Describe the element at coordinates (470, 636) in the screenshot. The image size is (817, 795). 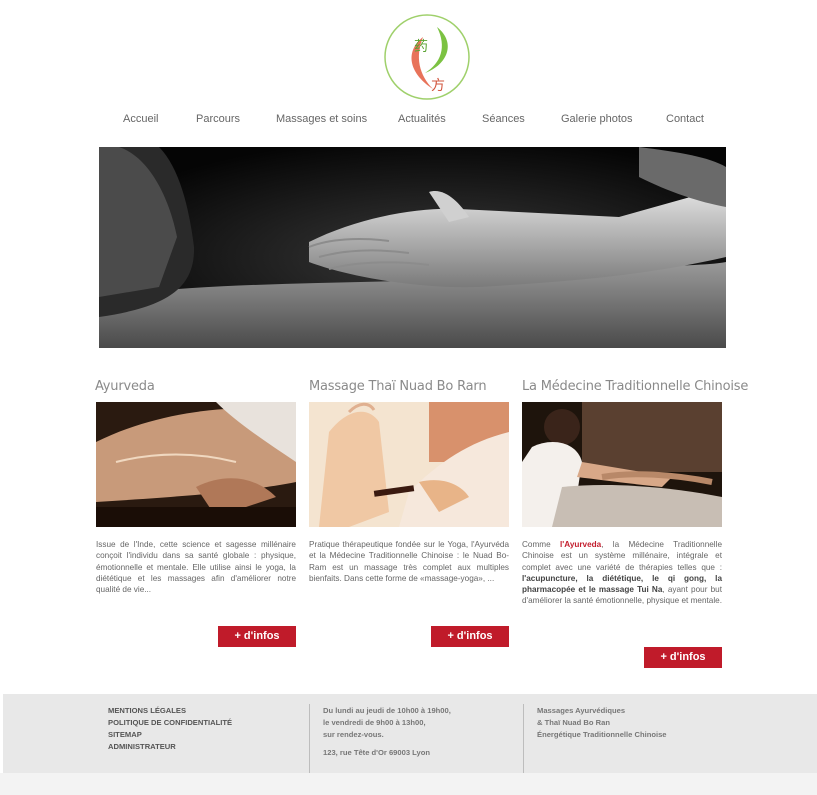
I see `massage-thai-more-info-button: + d'infos` at that location.